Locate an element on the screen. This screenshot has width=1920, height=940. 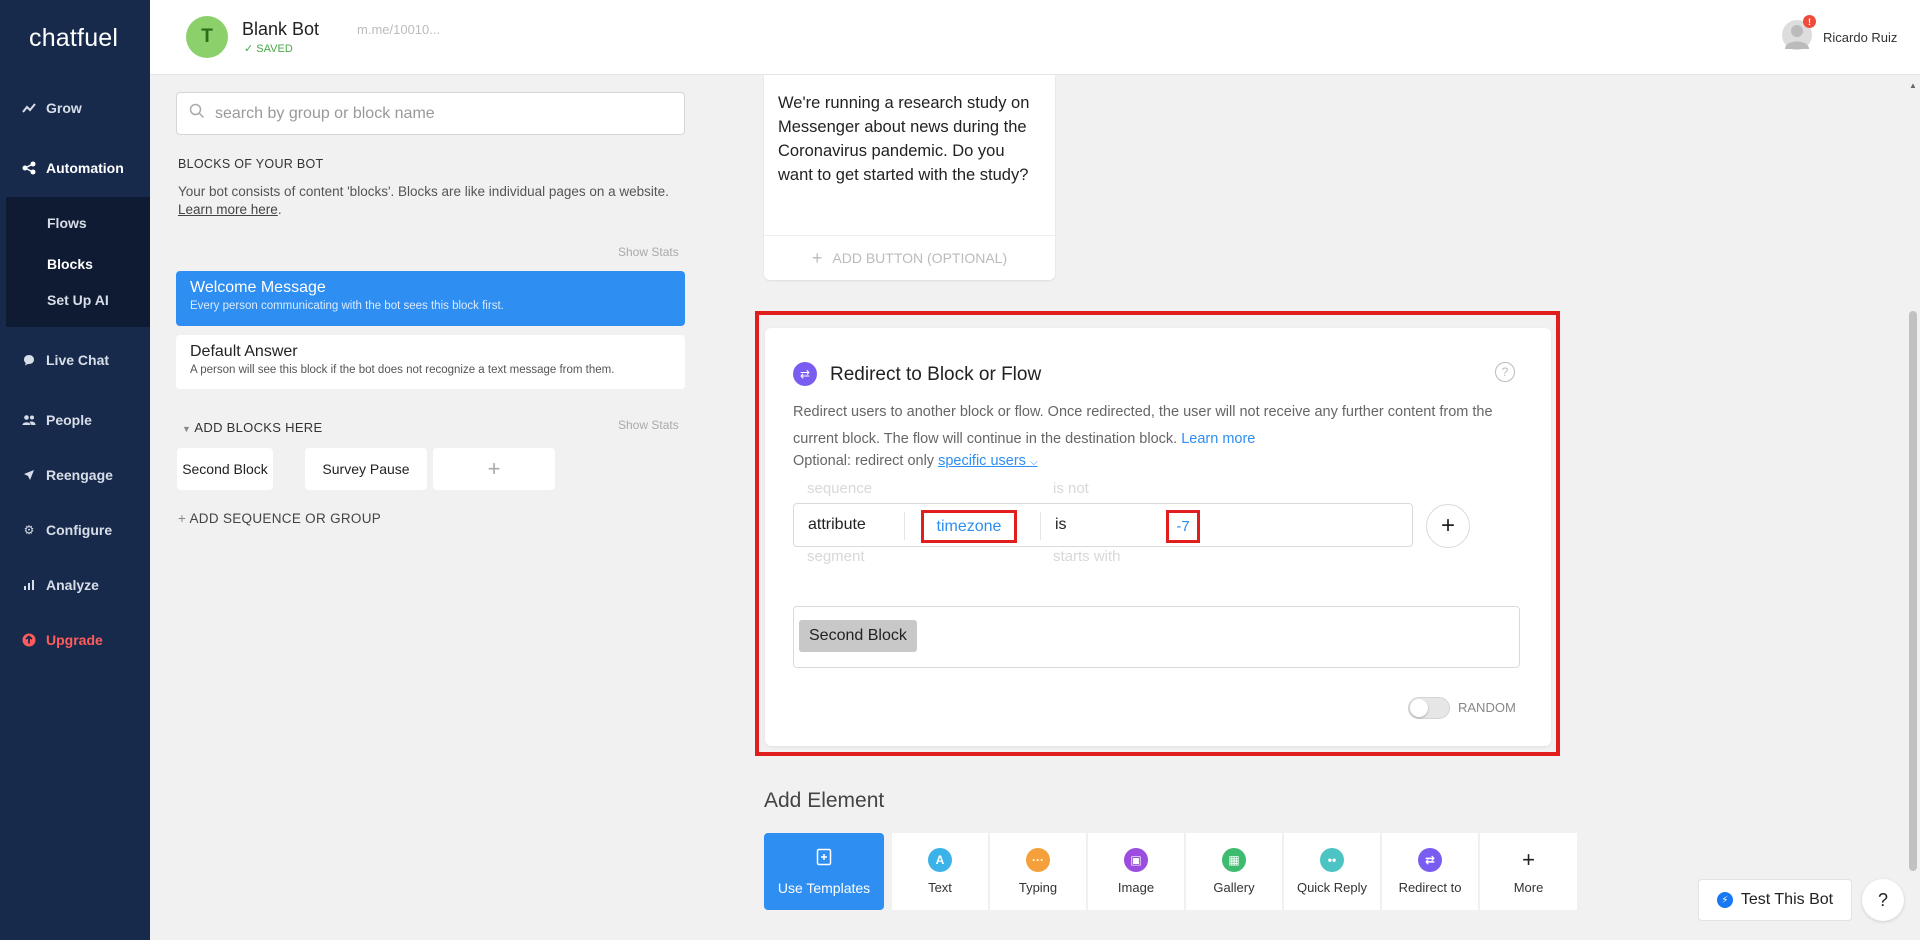
test-this-bot-button: ⚡ Test This Bot is located at coordinates (1775, 900).